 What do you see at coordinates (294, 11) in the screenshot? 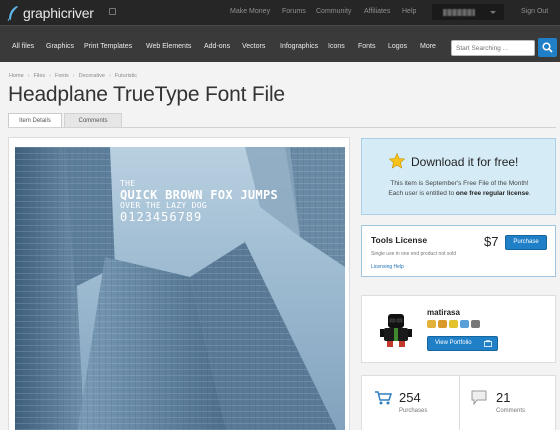
I see `top-link-forums: Forums` at bounding box center [294, 11].